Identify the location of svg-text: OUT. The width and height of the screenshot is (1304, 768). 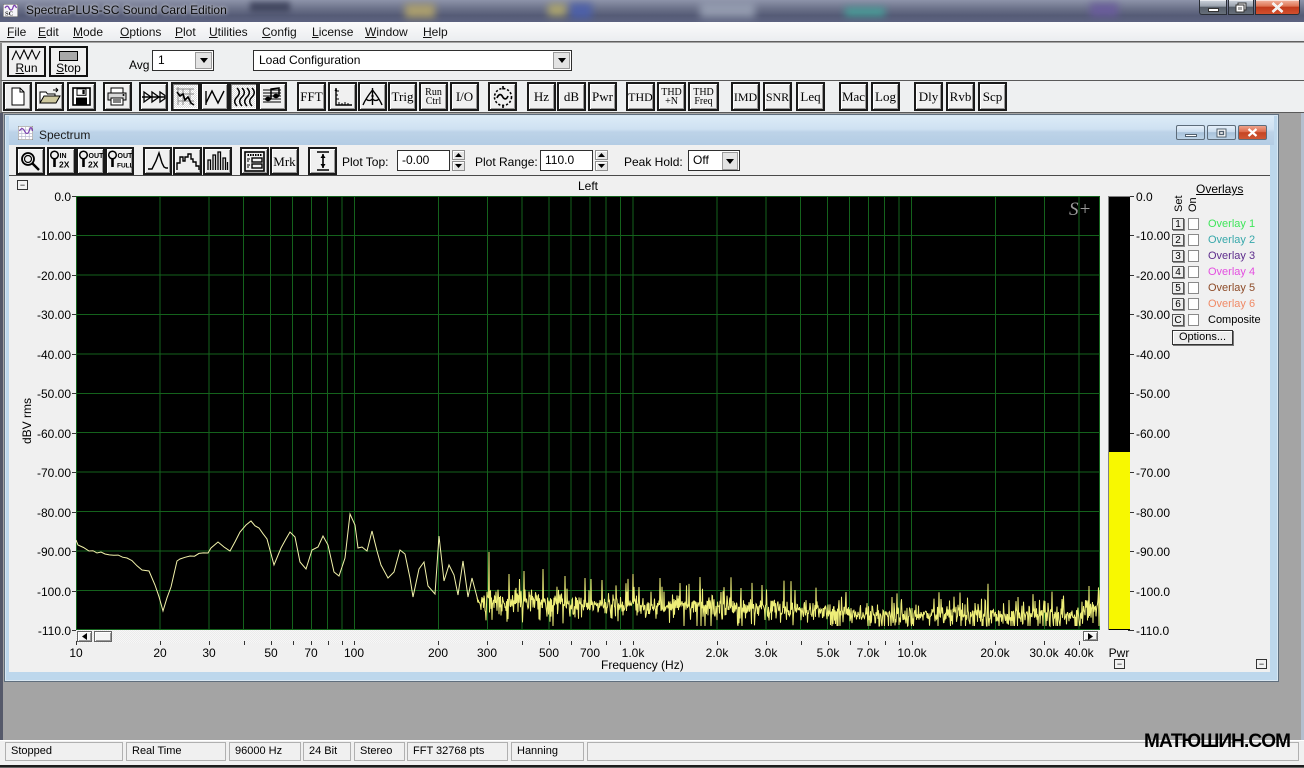
(125, 156).